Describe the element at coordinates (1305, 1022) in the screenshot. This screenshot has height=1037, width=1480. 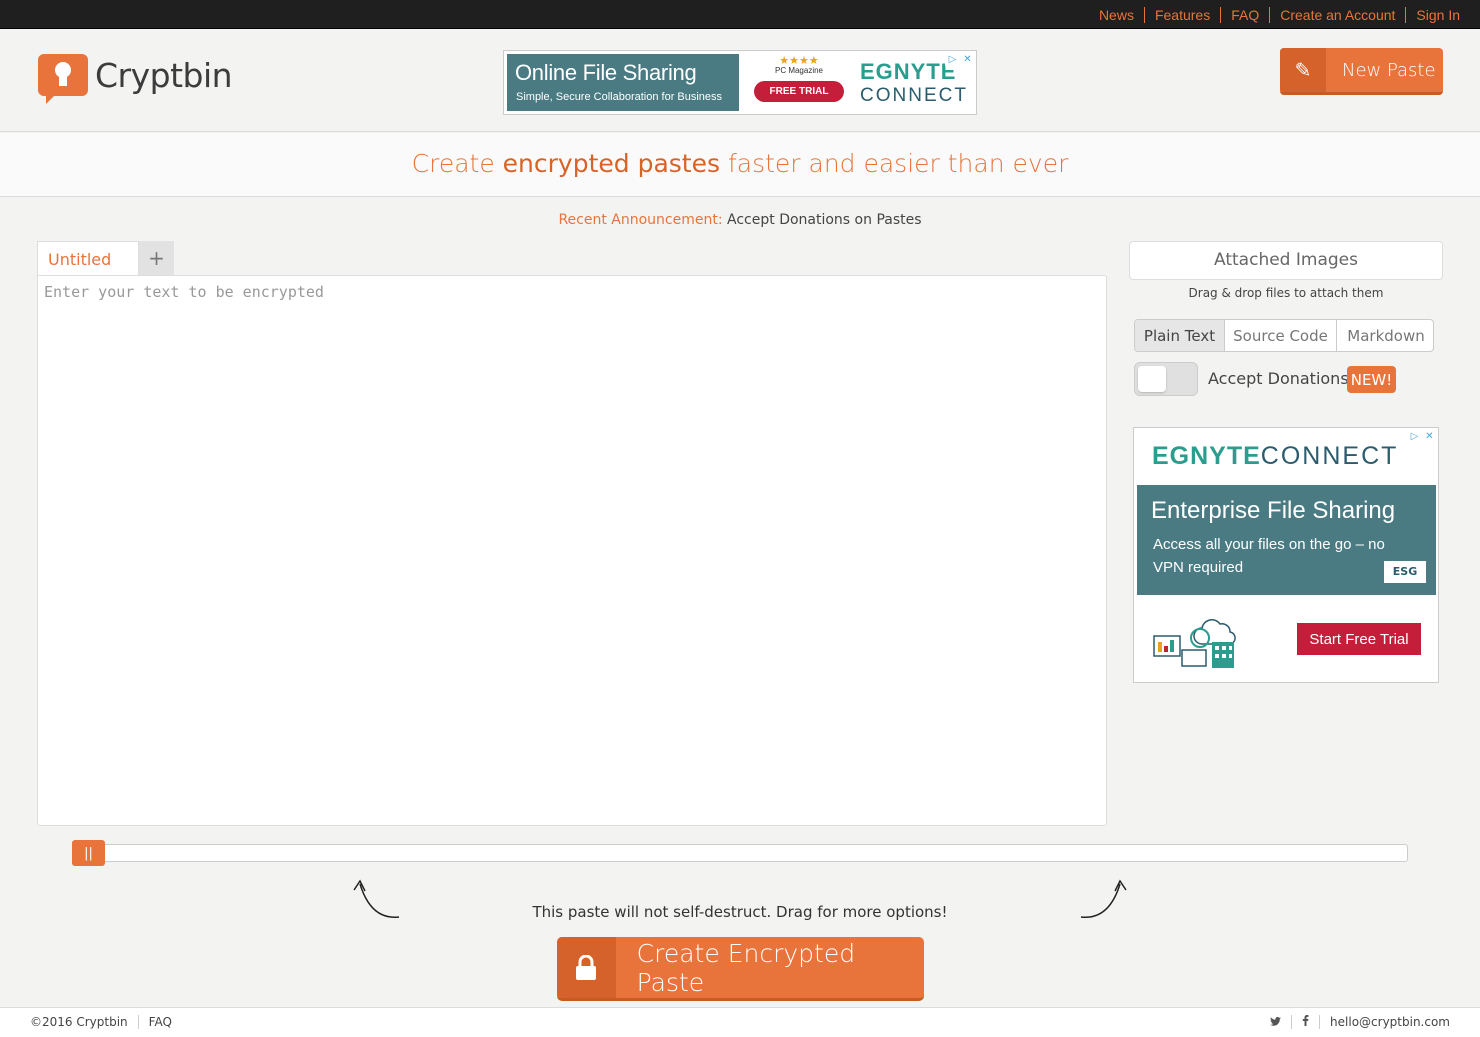
I see `facebook-icon` at that location.